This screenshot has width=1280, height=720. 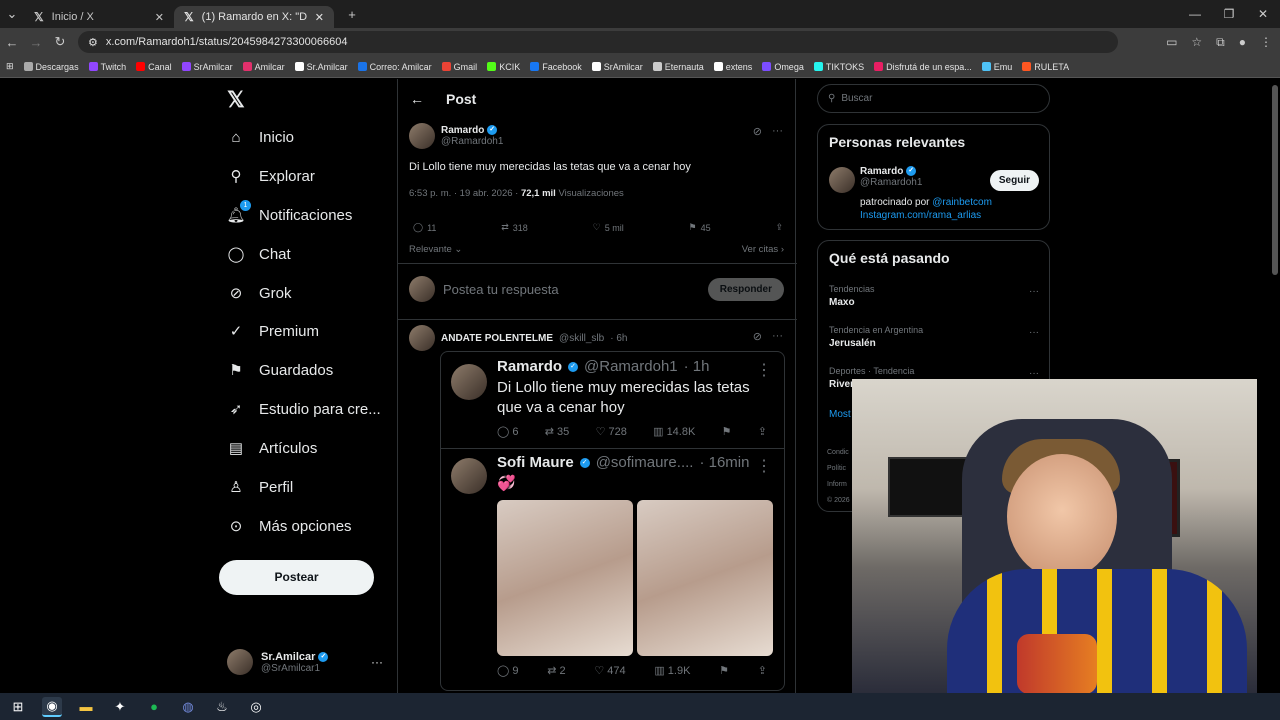 I want to click on home-icon: ⌂, so click(x=236, y=137).